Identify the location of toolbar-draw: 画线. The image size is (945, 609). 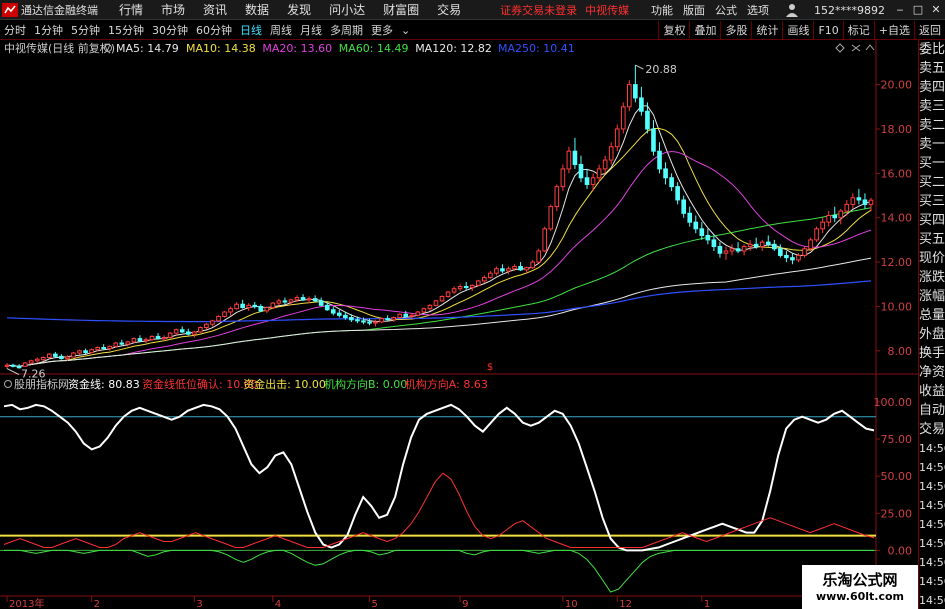
(797, 30).